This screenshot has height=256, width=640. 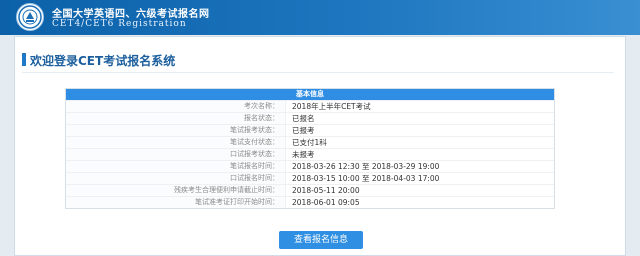 I want to click on site-logo-icon, so click(x=30, y=17).